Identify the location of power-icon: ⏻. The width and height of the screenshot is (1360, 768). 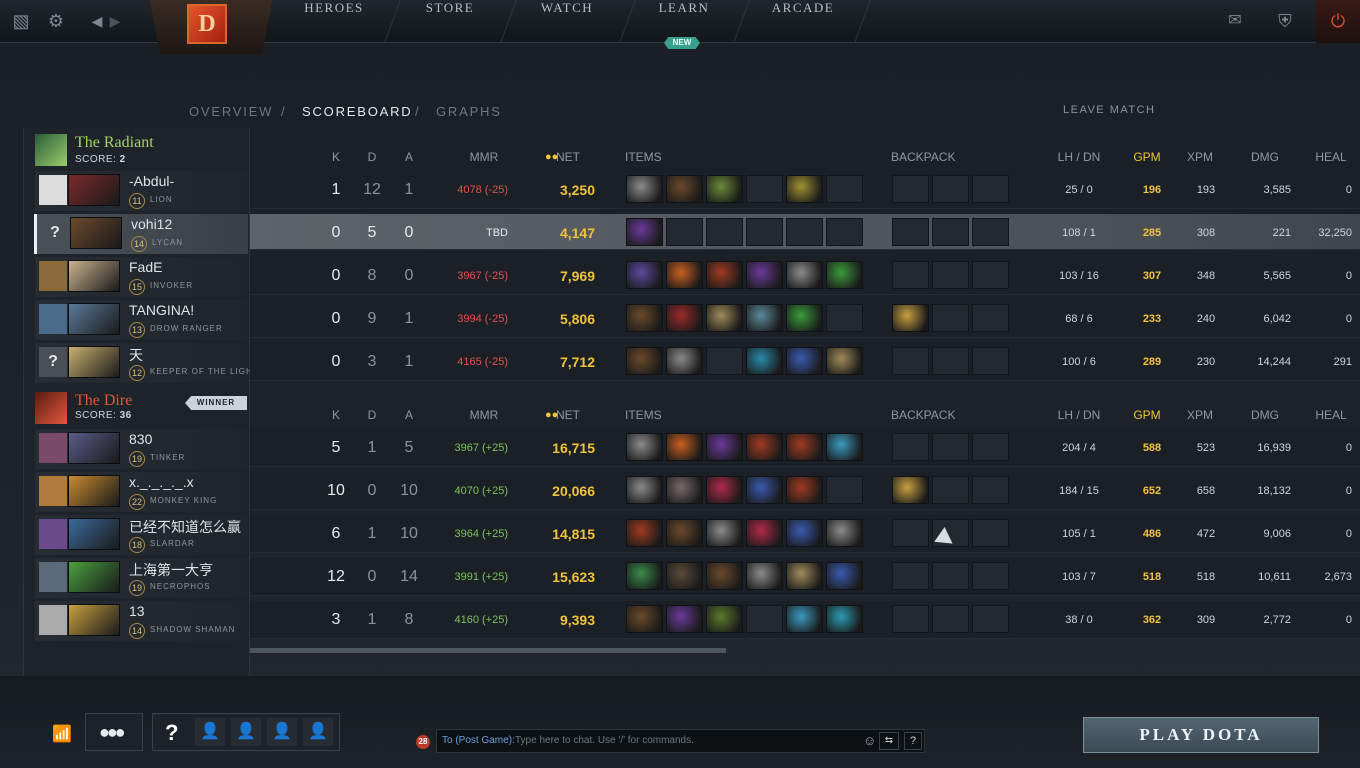
(1338, 21).